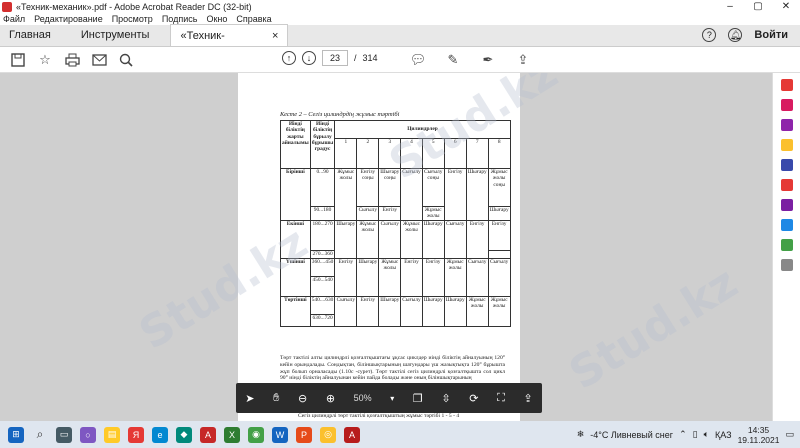 This screenshot has height=448, width=800. What do you see at coordinates (229, 44) in the screenshot?
I see `tab-document: «Техник-механик»... ×` at bounding box center [229, 44].